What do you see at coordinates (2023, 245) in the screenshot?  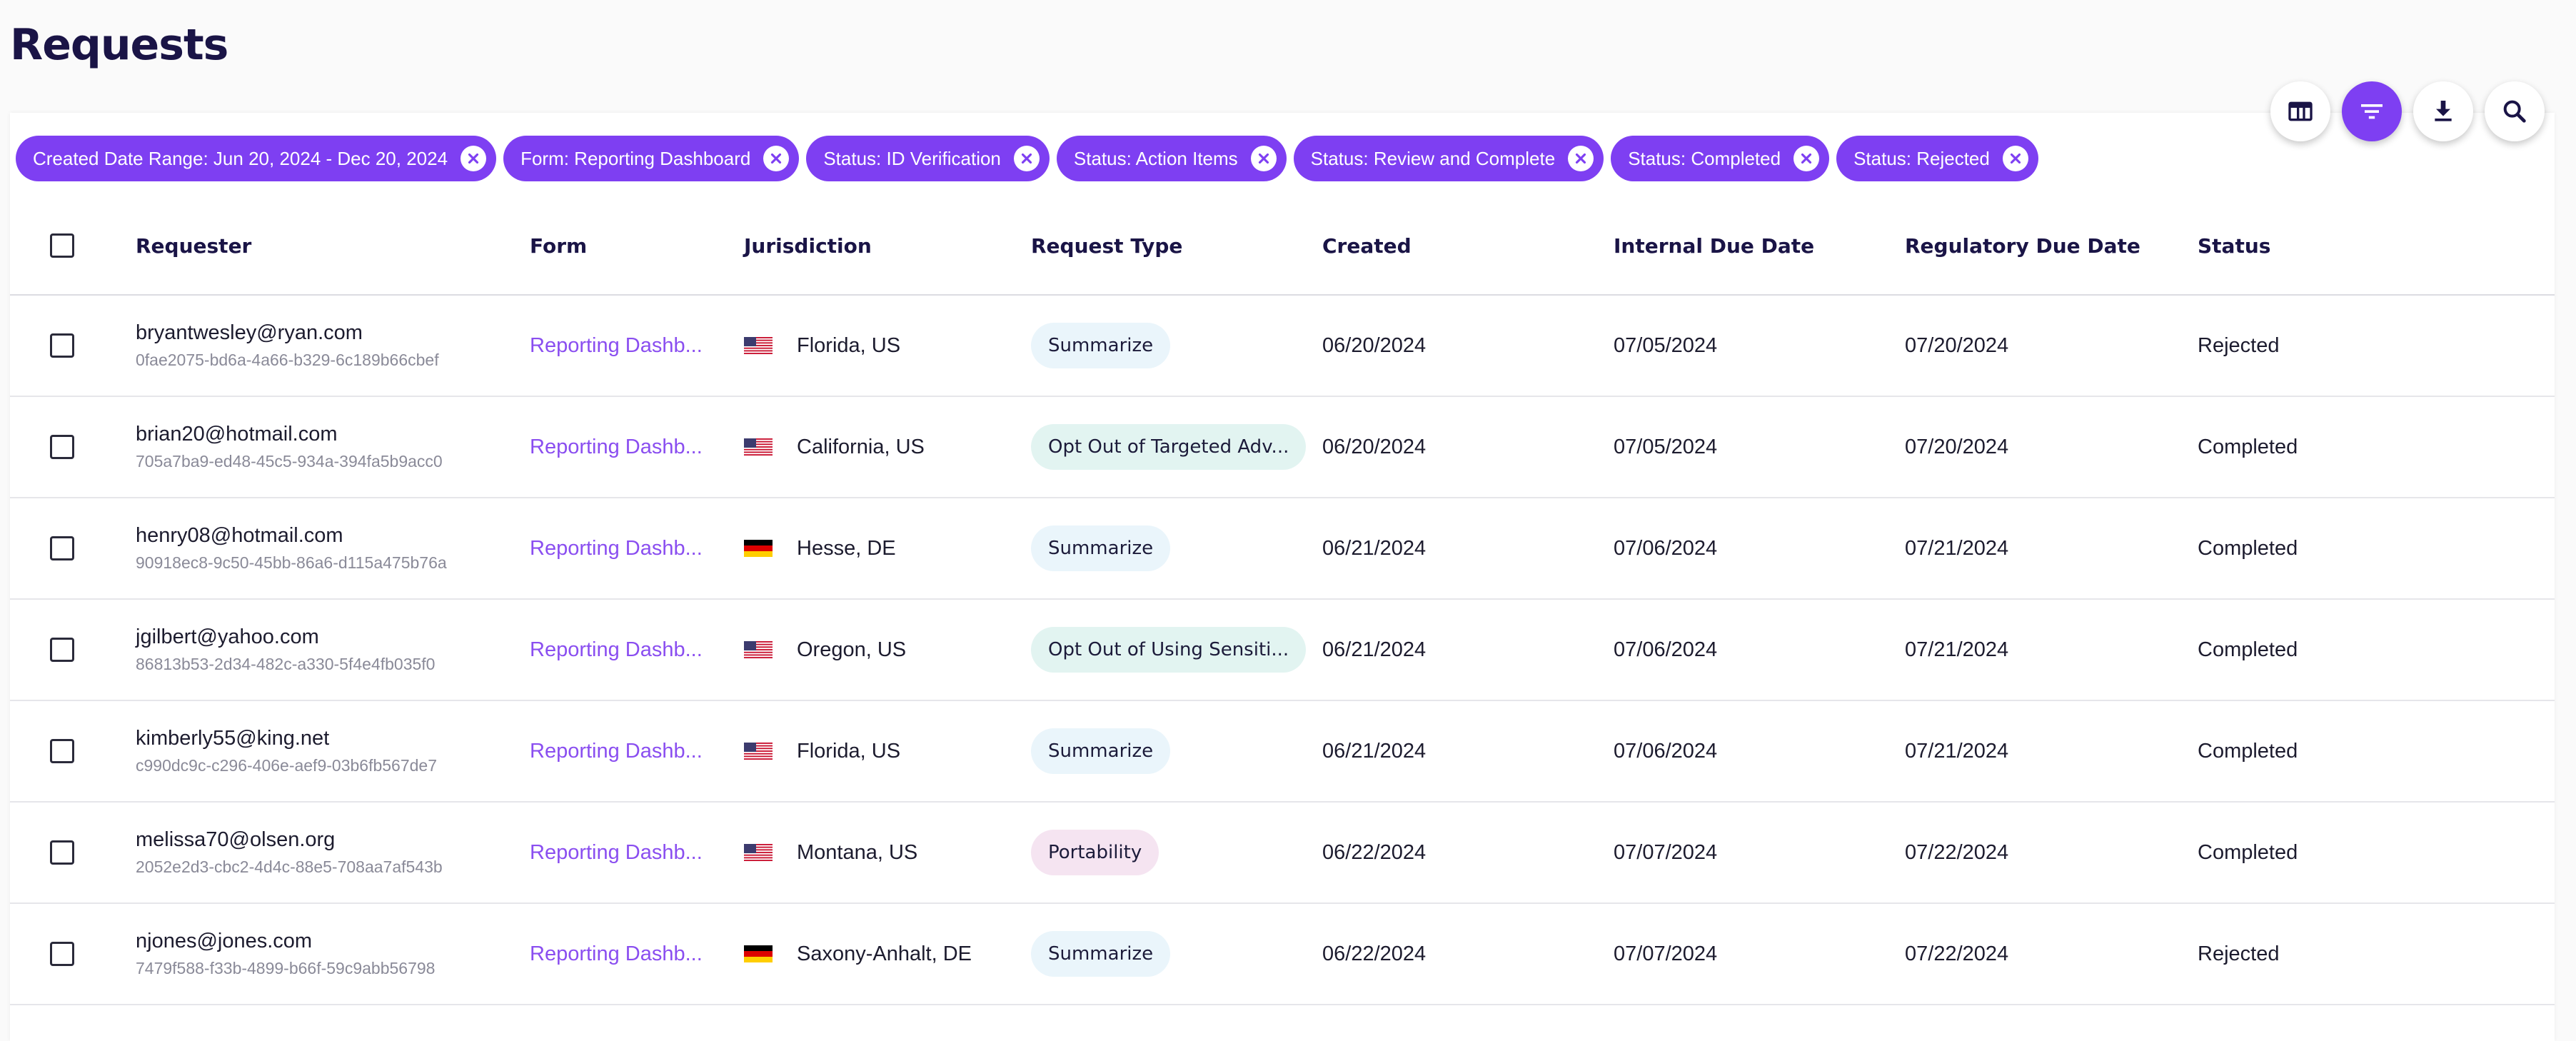 I see `header-regulatory-due-date: Regulatory Due Date` at bounding box center [2023, 245].